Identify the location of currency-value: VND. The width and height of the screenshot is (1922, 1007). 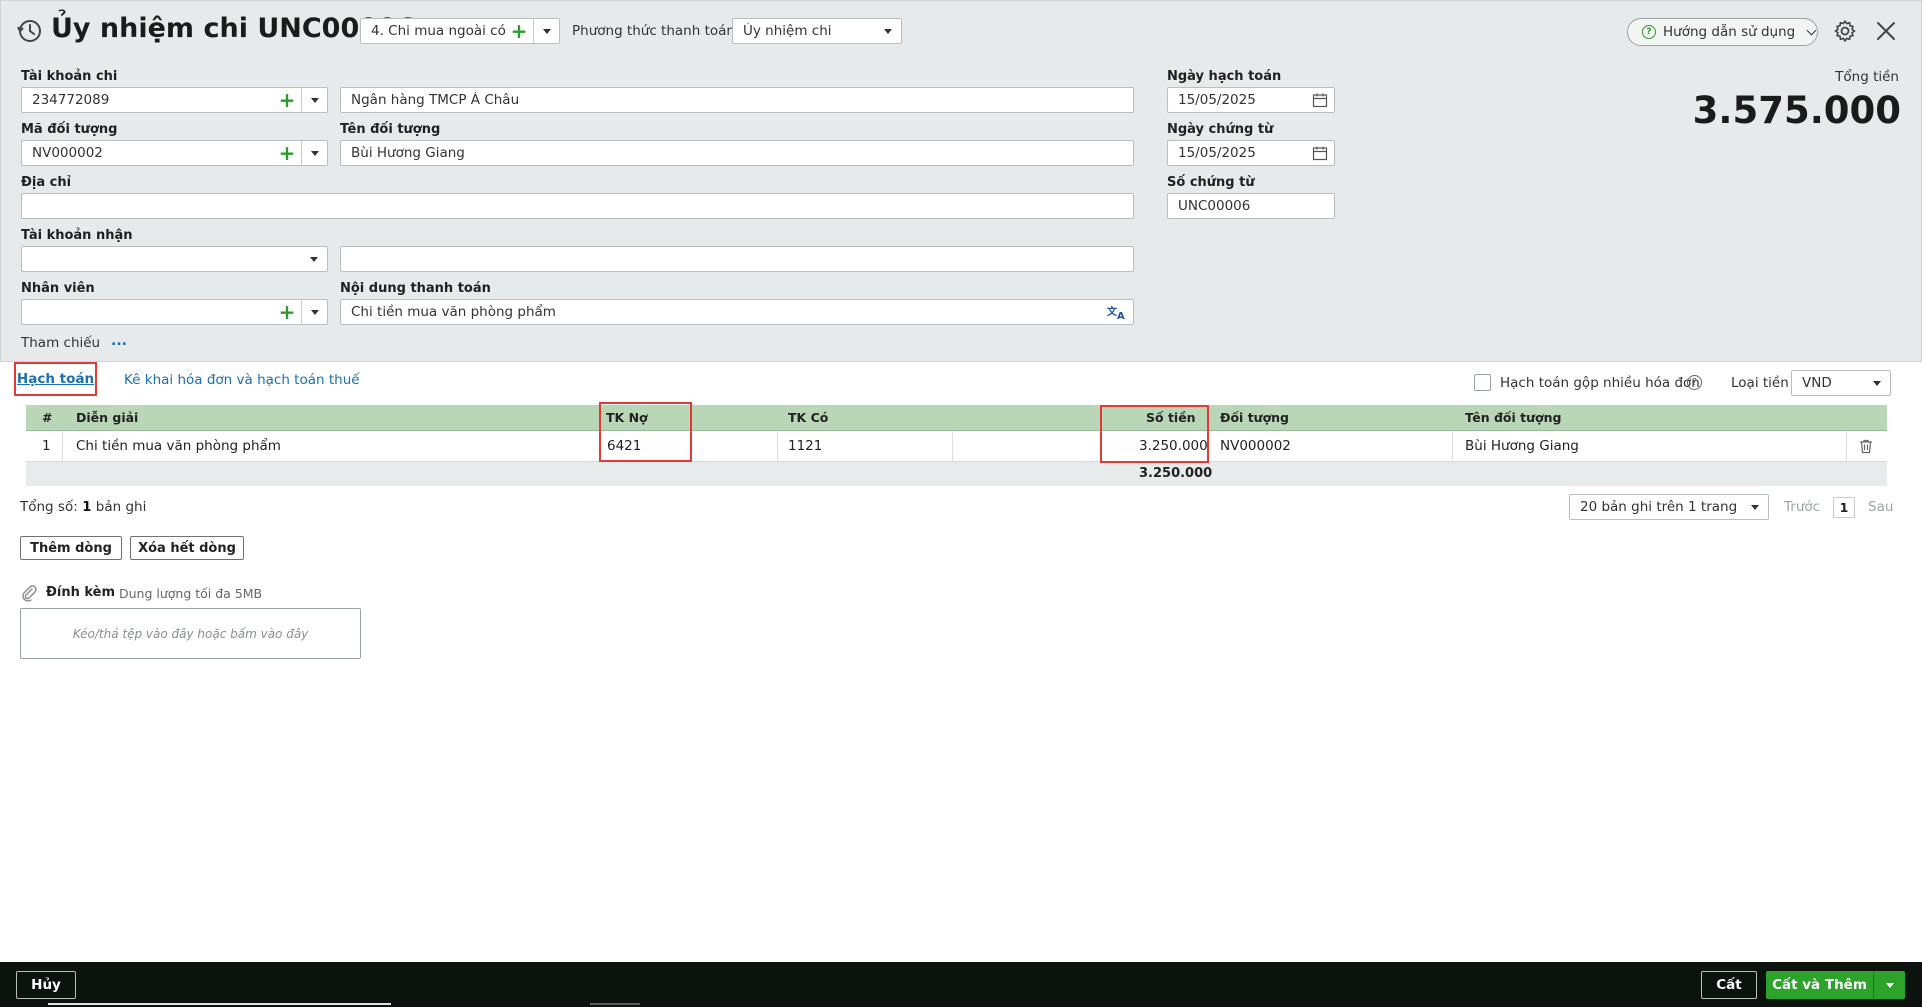
(1817, 383).